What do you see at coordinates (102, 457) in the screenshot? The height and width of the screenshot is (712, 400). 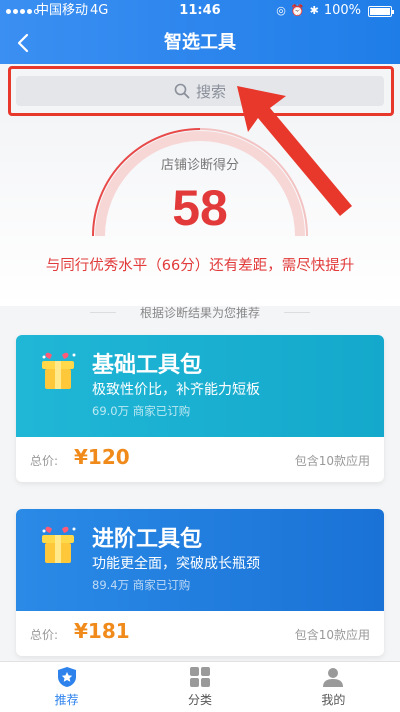 I see `price-value: ¥120` at bounding box center [102, 457].